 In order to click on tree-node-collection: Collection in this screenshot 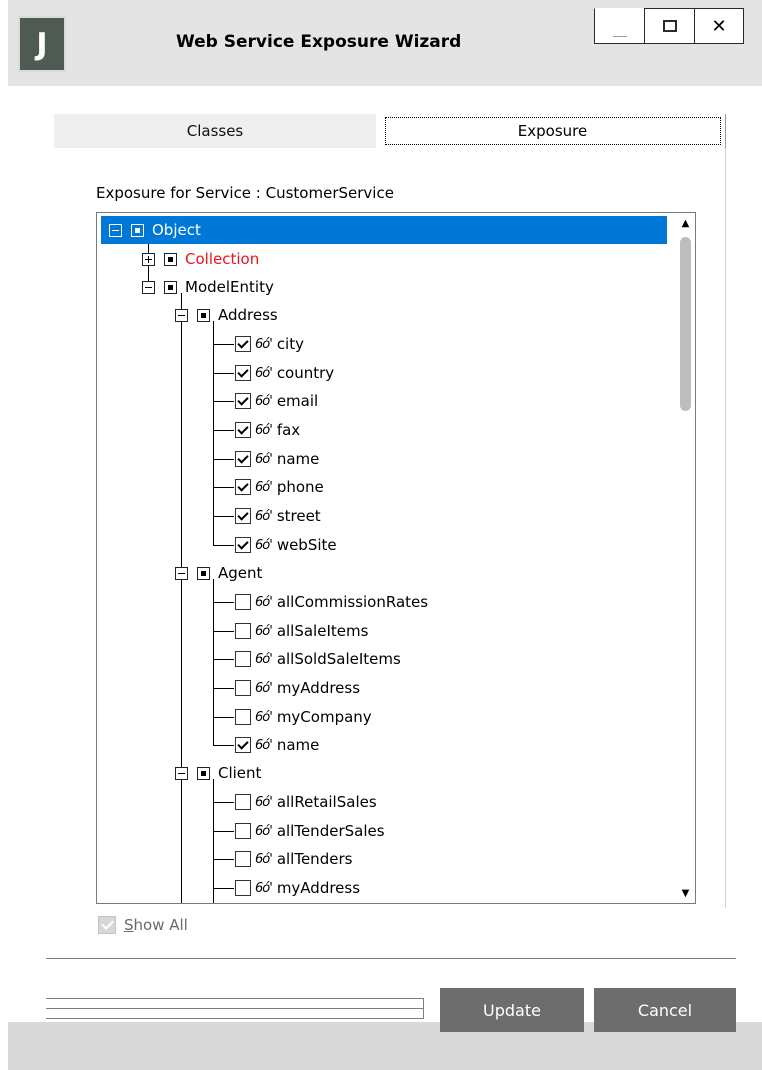, I will do `click(200, 259)`.